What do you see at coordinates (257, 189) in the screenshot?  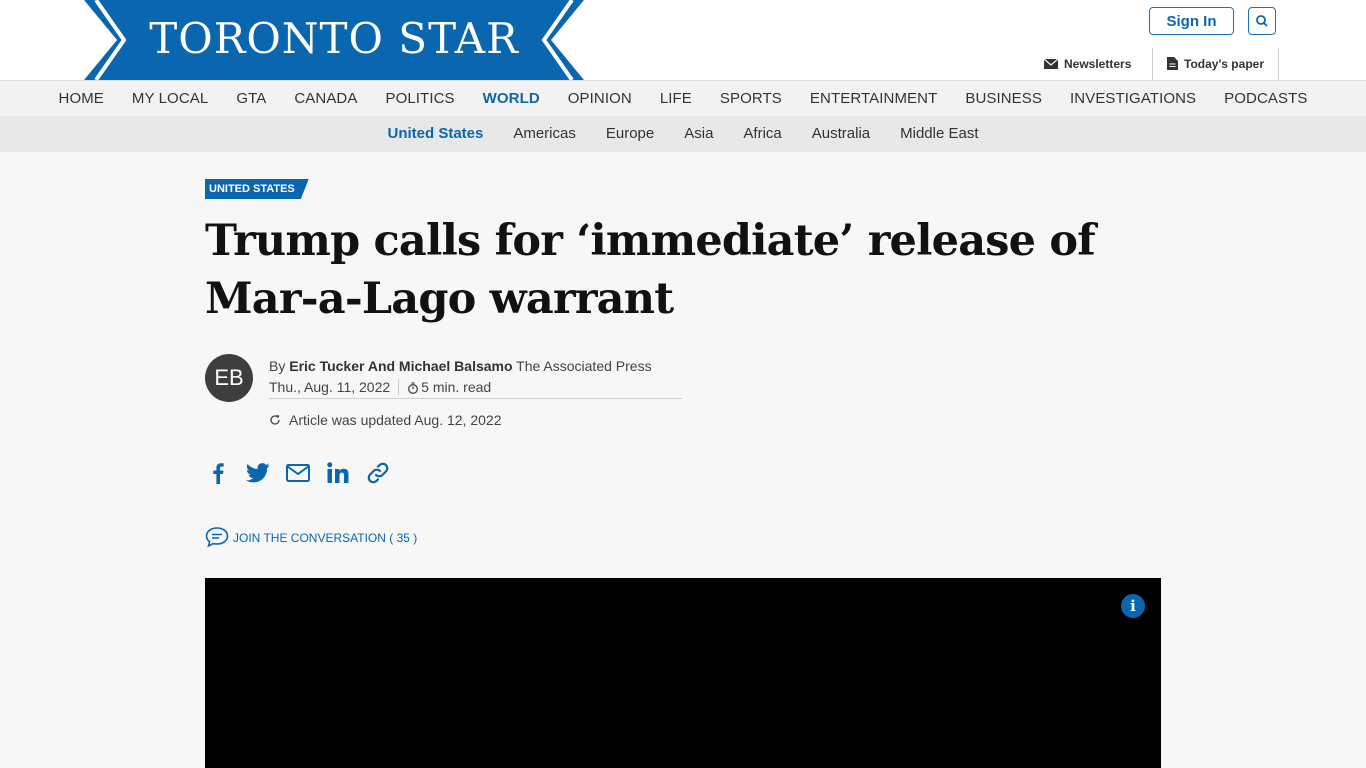 I see `section-tag: UNITED STATES` at bounding box center [257, 189].